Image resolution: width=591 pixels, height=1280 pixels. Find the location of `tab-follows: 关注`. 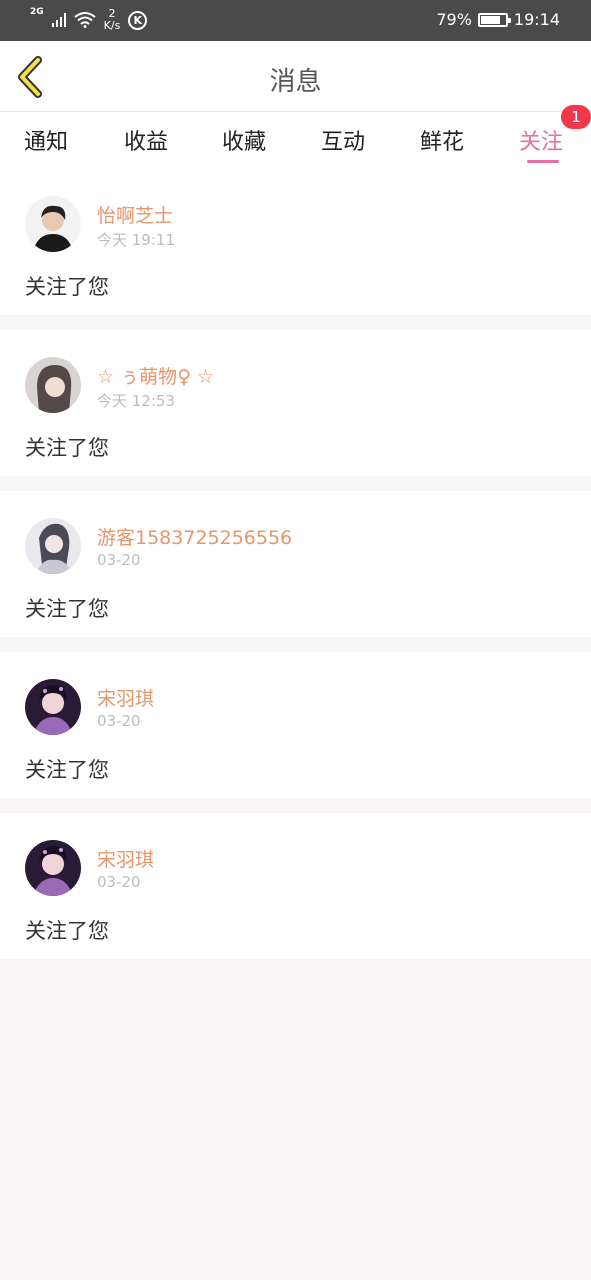

tab-follows: 关注 is located at coordinates (541, 140).